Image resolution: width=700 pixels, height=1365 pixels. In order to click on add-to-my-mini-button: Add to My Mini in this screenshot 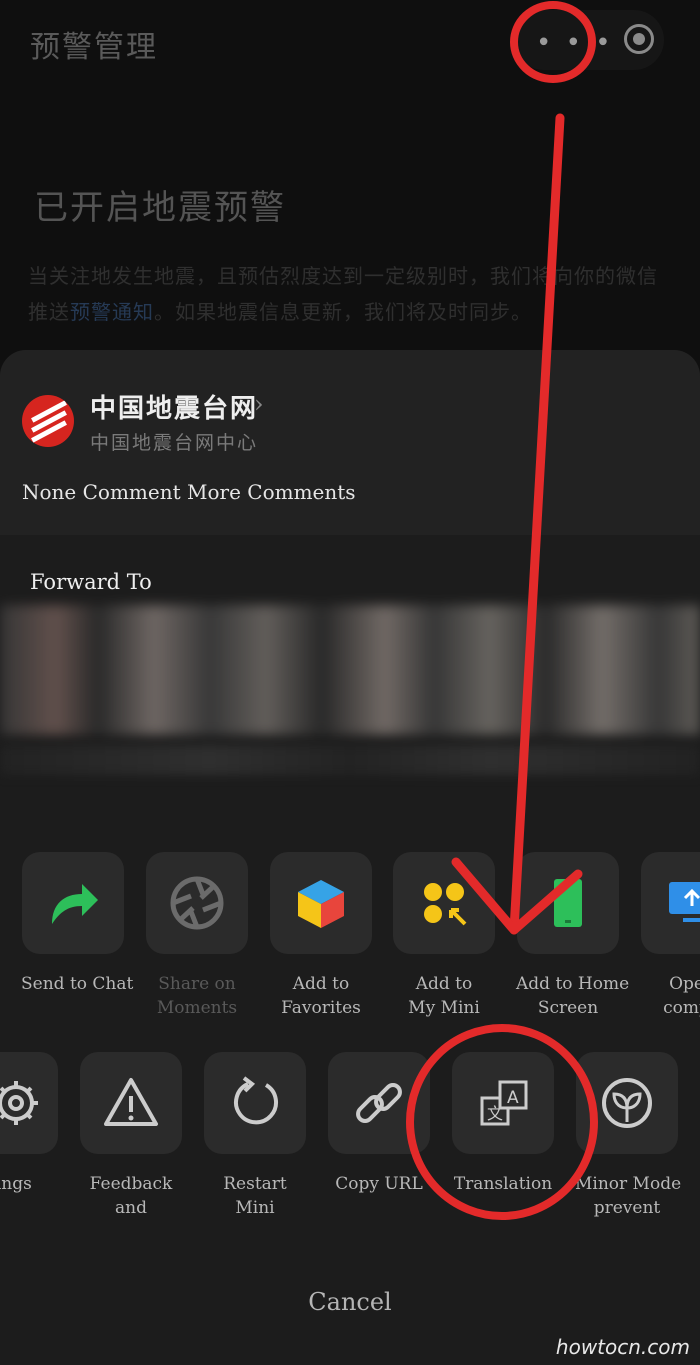, I will do `click(444, 936)`.